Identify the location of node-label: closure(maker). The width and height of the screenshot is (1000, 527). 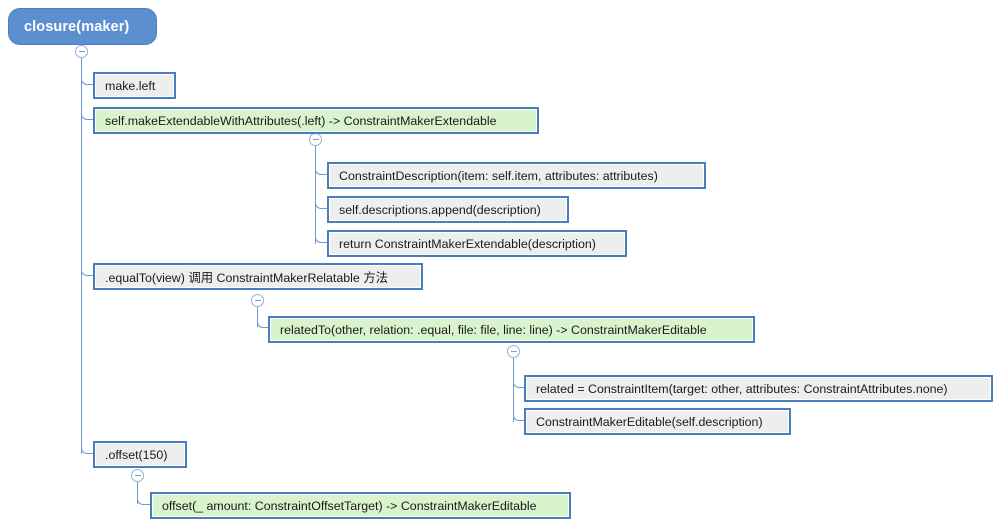
(77, 26).